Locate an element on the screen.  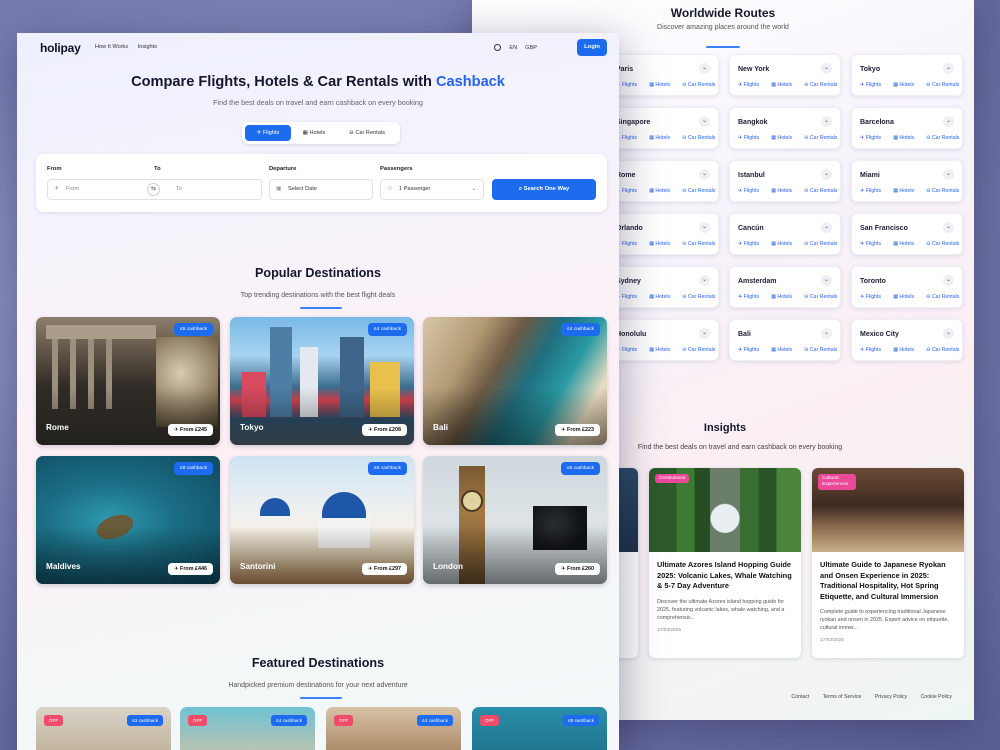
nav-link-how-it-works: How It Works is located at coordinates (111, 47).